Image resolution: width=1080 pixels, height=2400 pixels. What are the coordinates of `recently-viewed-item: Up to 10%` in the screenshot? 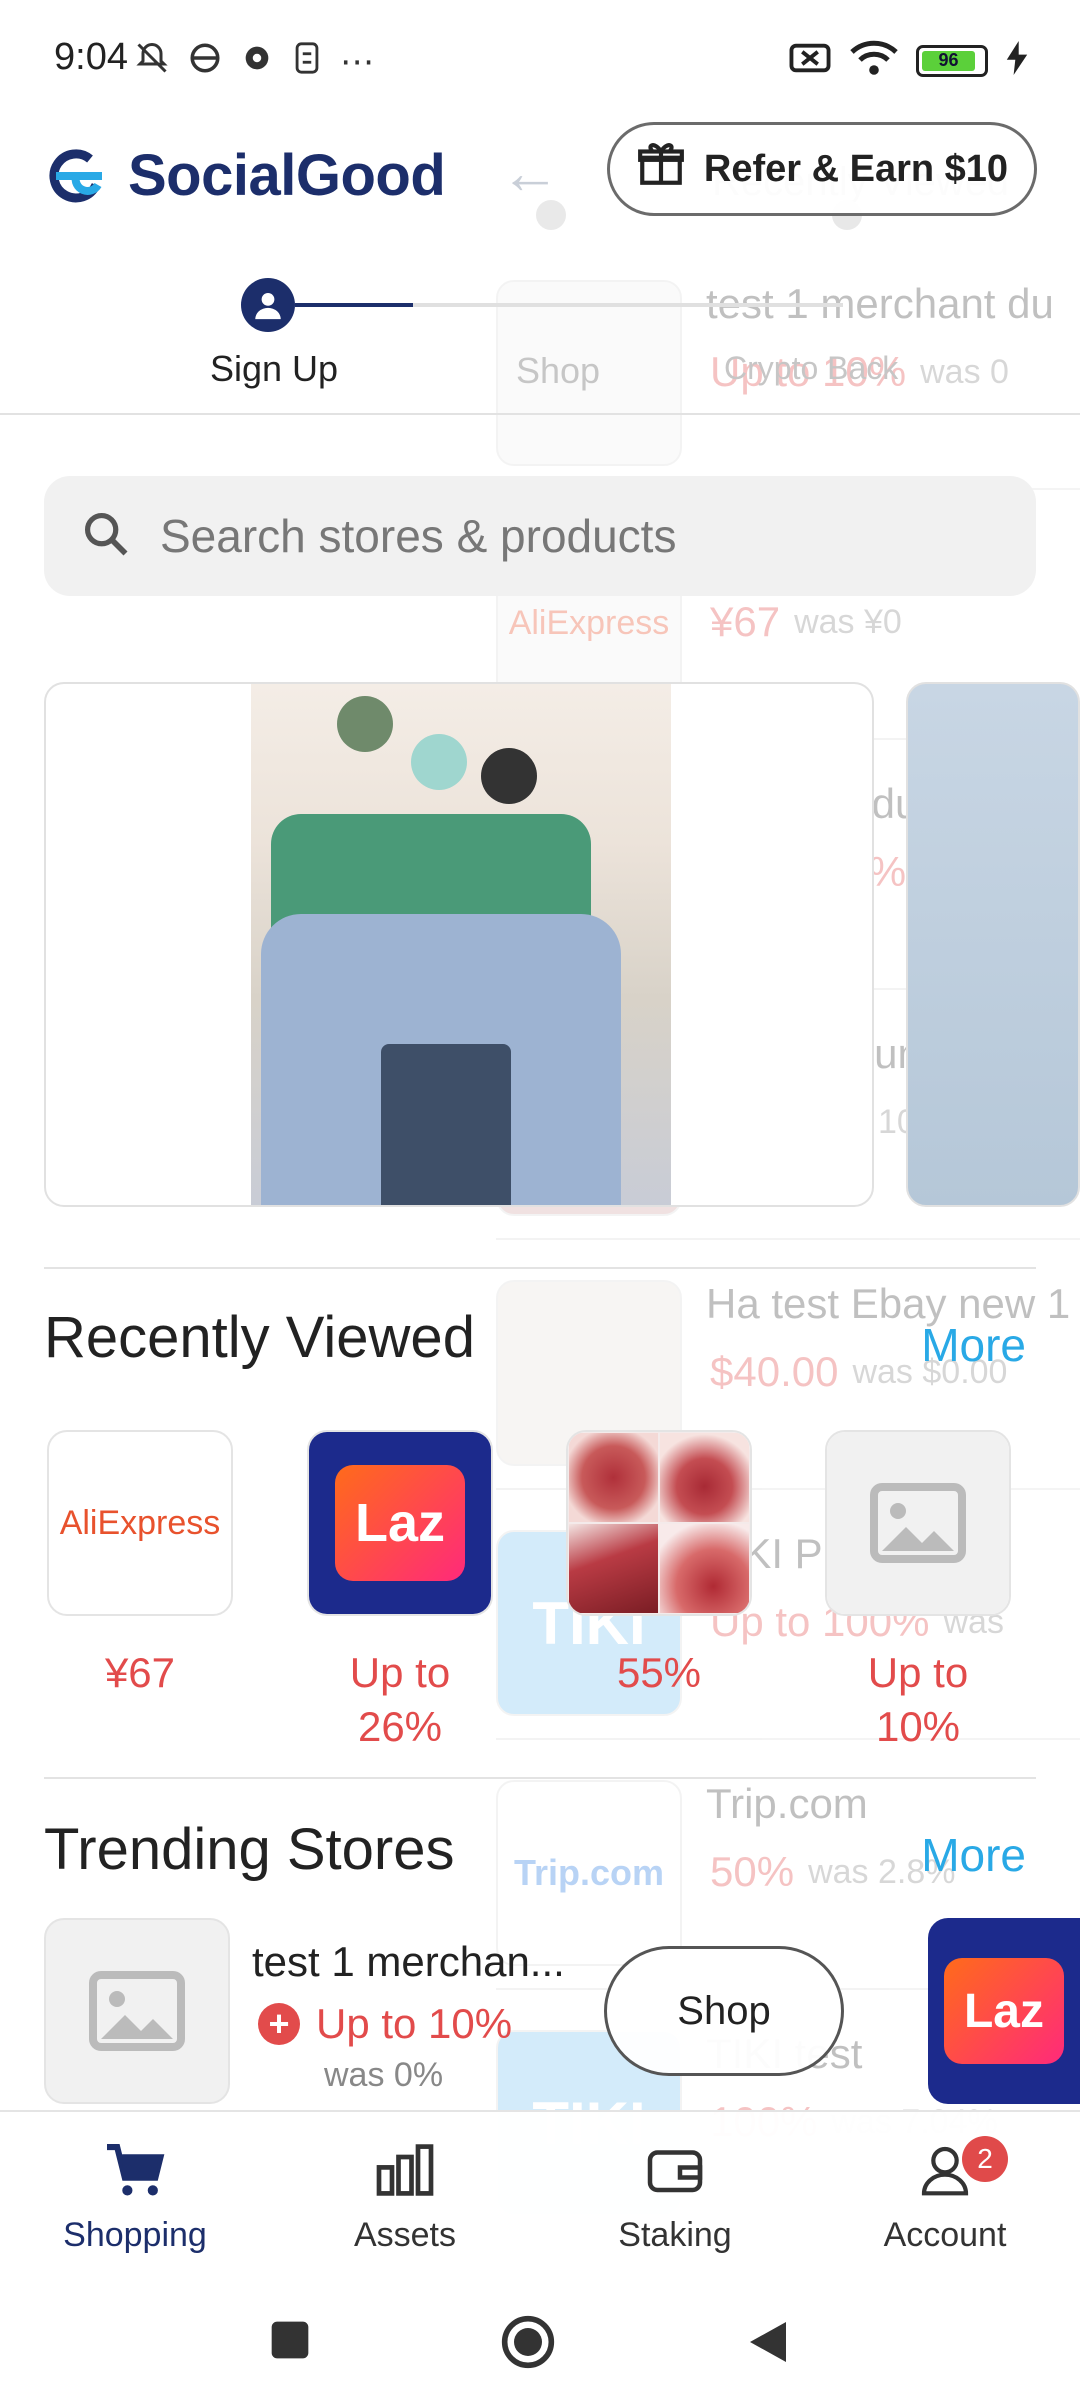 It's located at (918, 1592).